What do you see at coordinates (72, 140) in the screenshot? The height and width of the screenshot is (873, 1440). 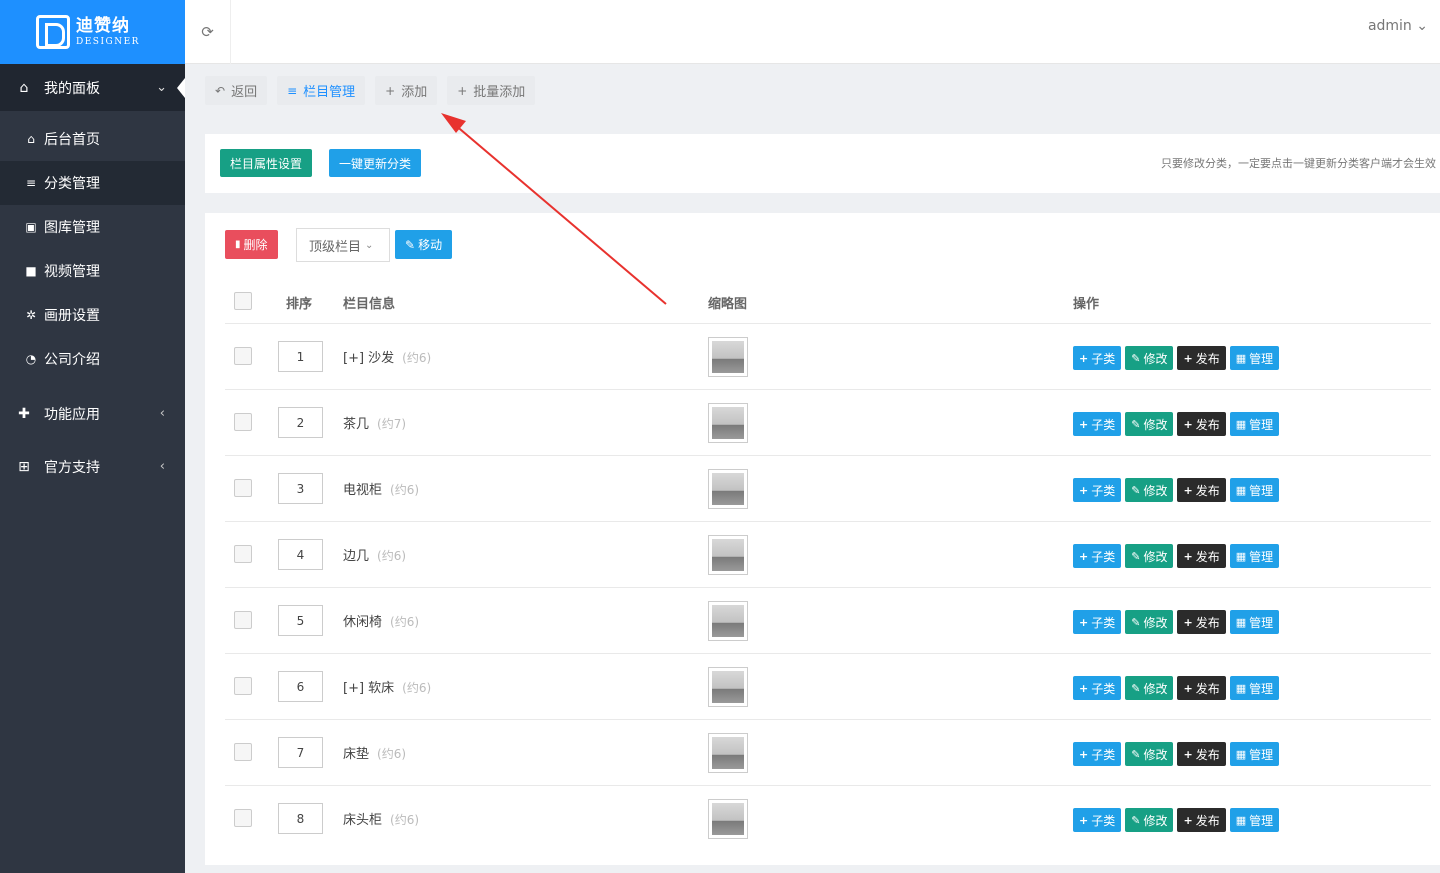 I see `sidebar-item-label: 后台首页` at bounding box center [72, 140].